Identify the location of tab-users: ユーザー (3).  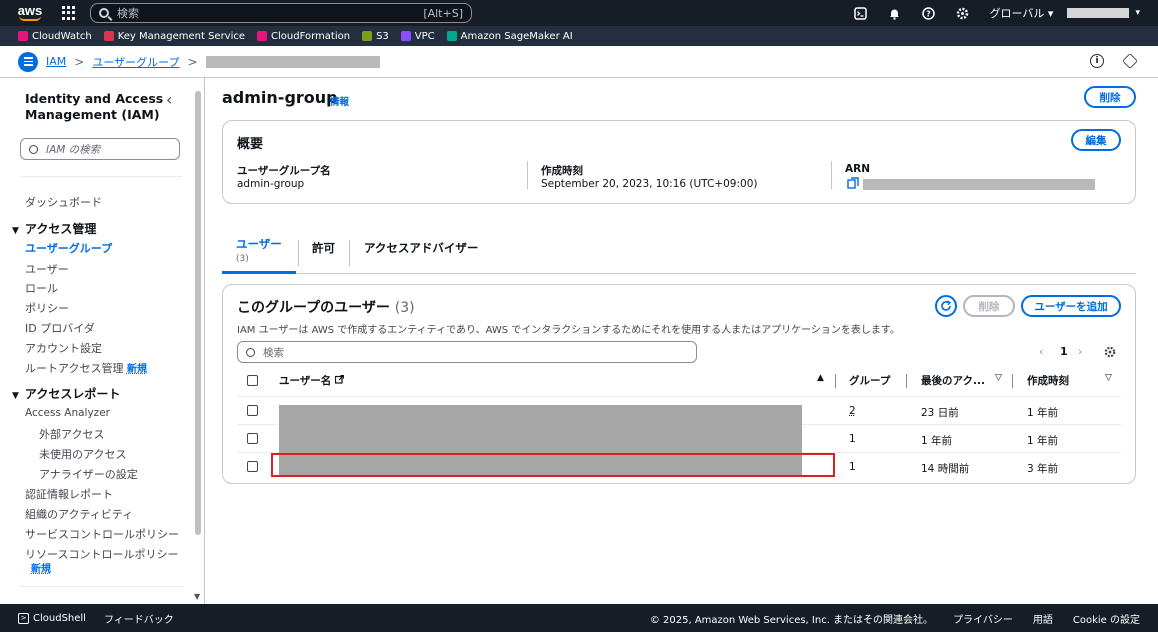
(259, 252).